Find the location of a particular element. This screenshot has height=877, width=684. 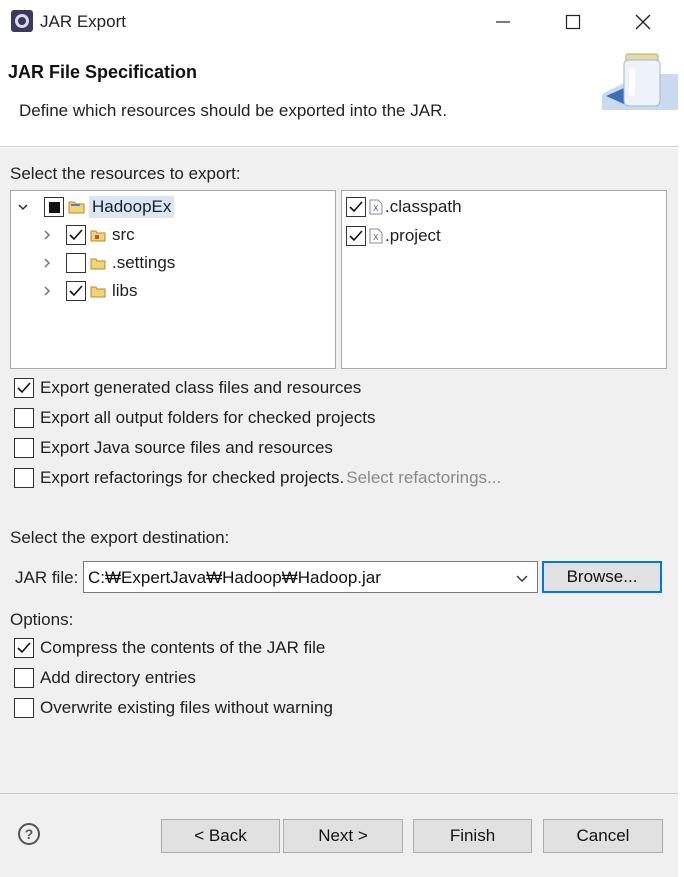

directory-entries-checkbox is located at coordinates (24, 678).